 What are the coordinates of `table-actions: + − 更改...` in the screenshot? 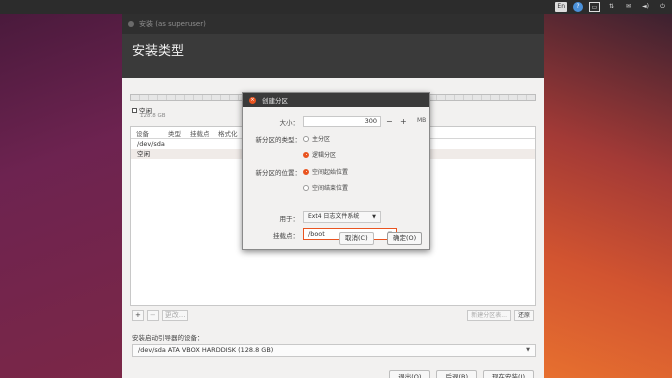 It's located at (160, 315).